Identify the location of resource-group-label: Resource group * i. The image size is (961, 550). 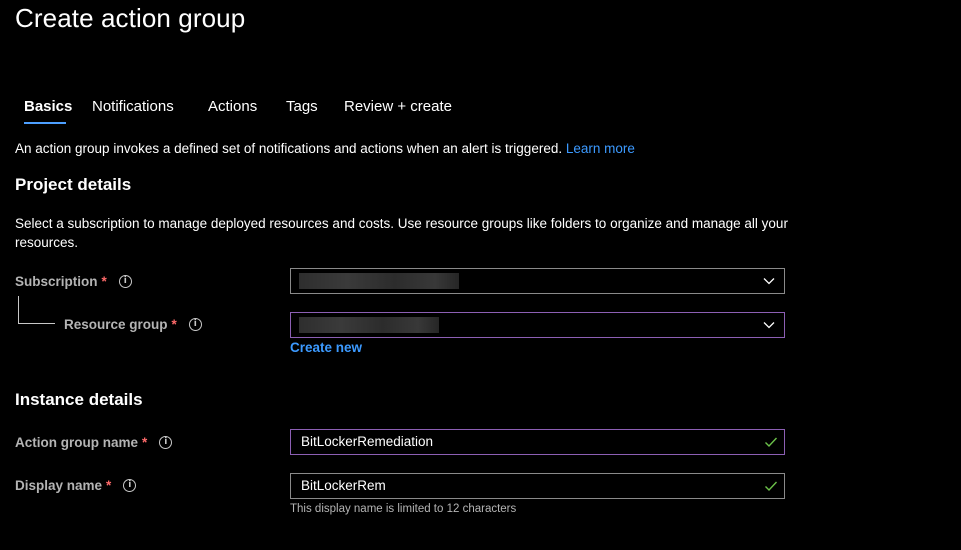
(133, 324).